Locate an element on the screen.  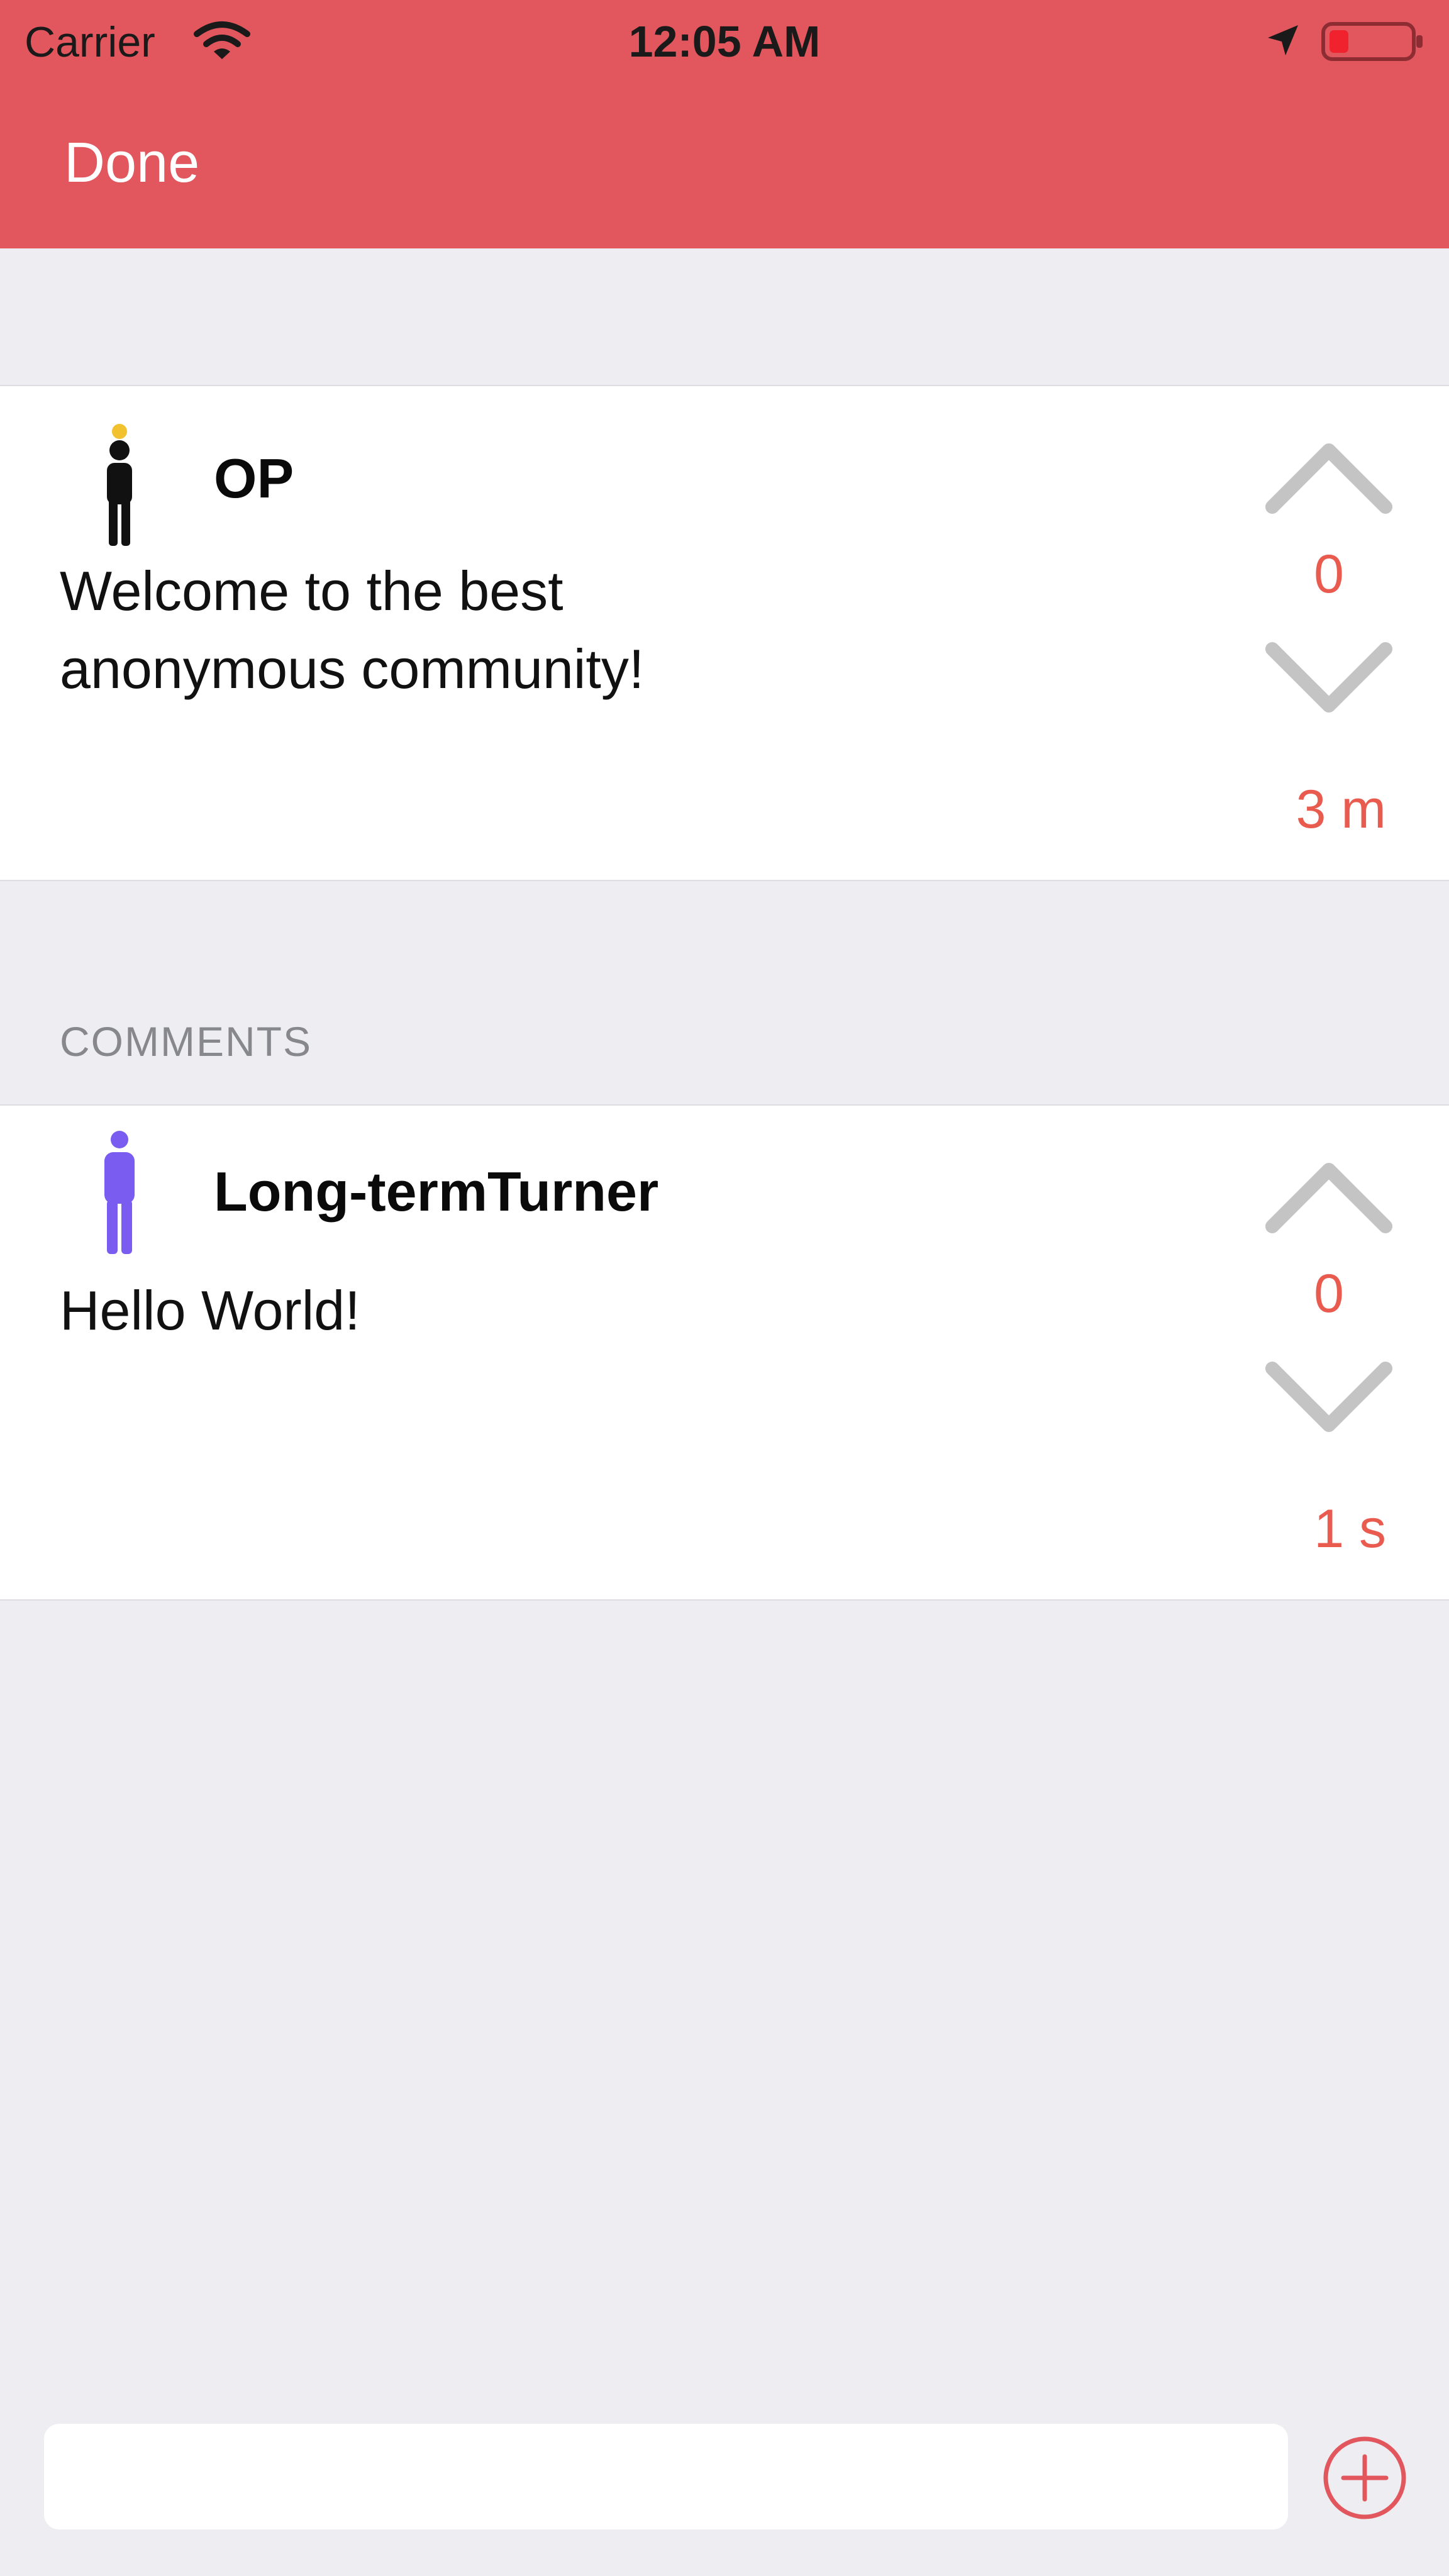
comment-author: Long-termTurner is located at coordinates (436, 1191).